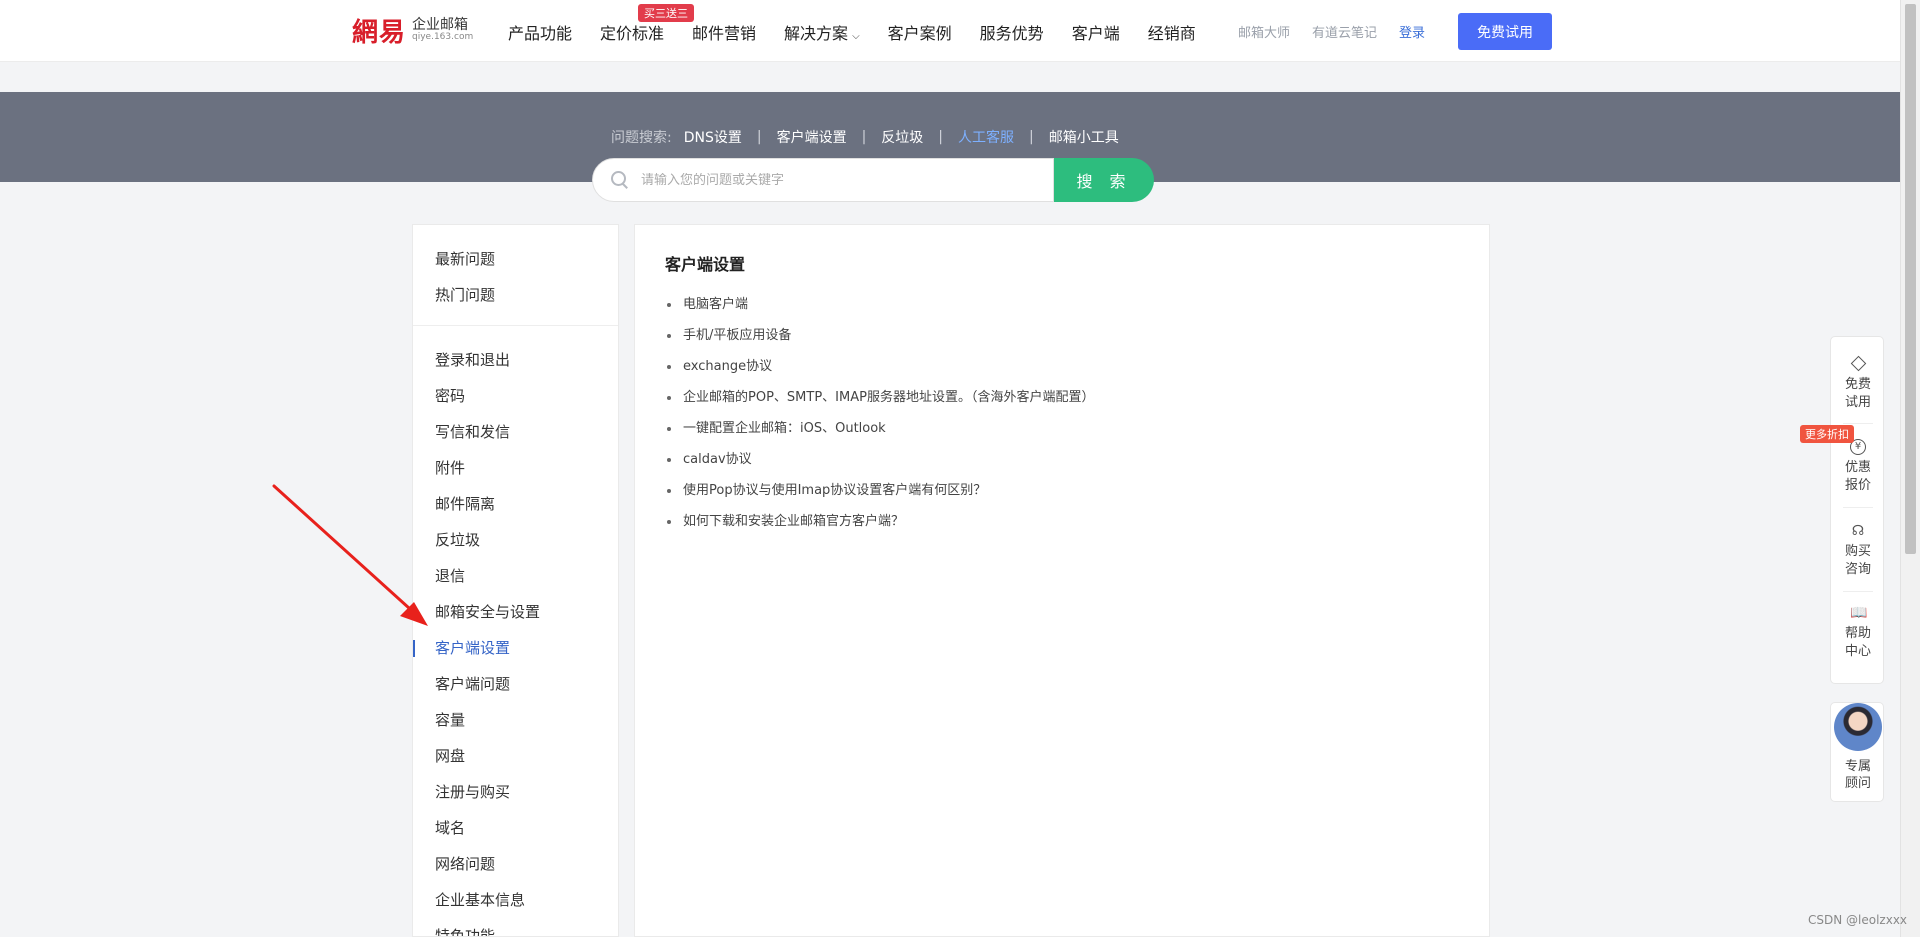 This screenshot has height=937, width=1920. What do you see at coordinates (1857, 775) in the screenshot?
I see `advisor-label: 专属 顾问` at bounding box center [1857, 775].